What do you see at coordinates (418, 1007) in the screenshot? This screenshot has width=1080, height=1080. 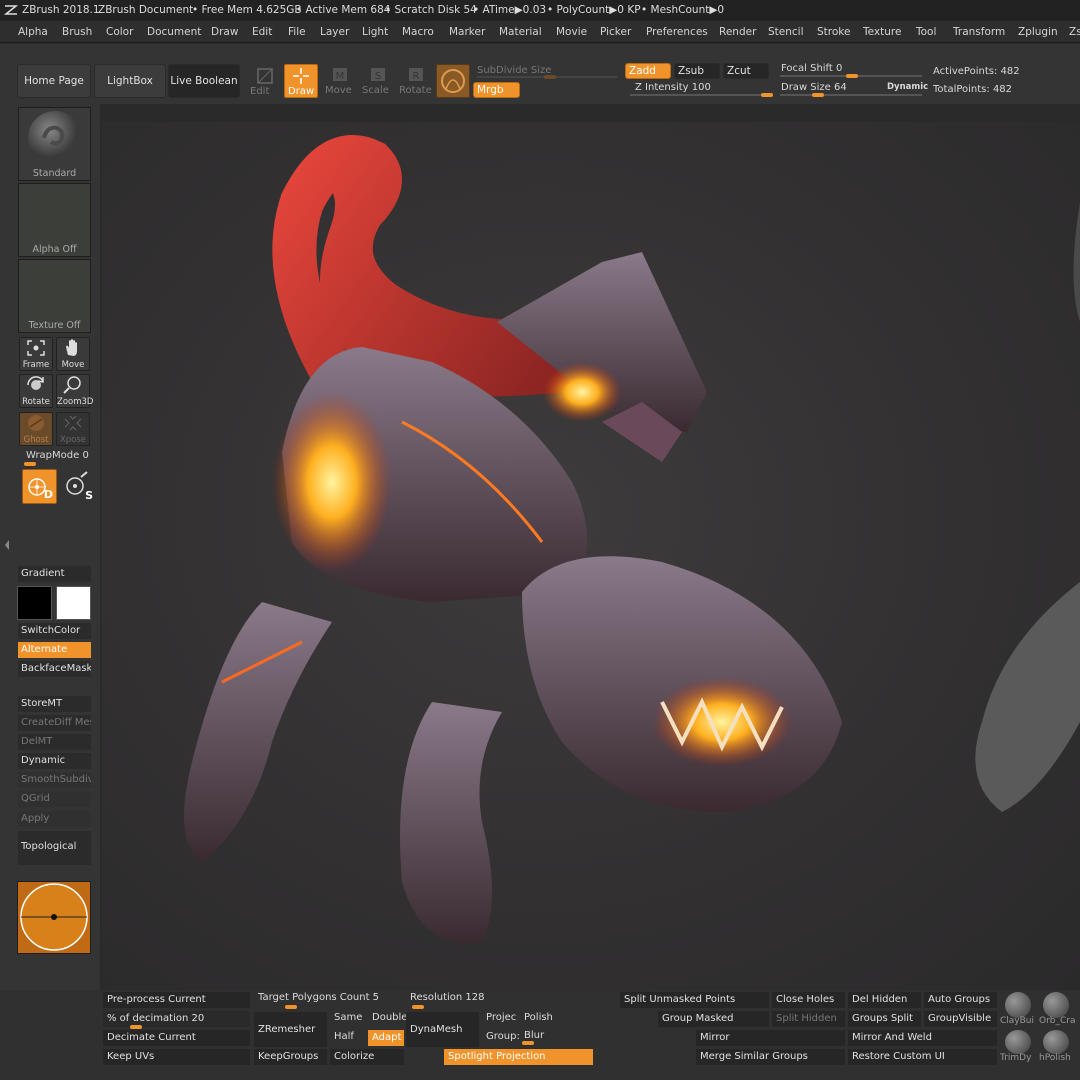 I see `resolution-knob` at bounding box center [418, 1007].